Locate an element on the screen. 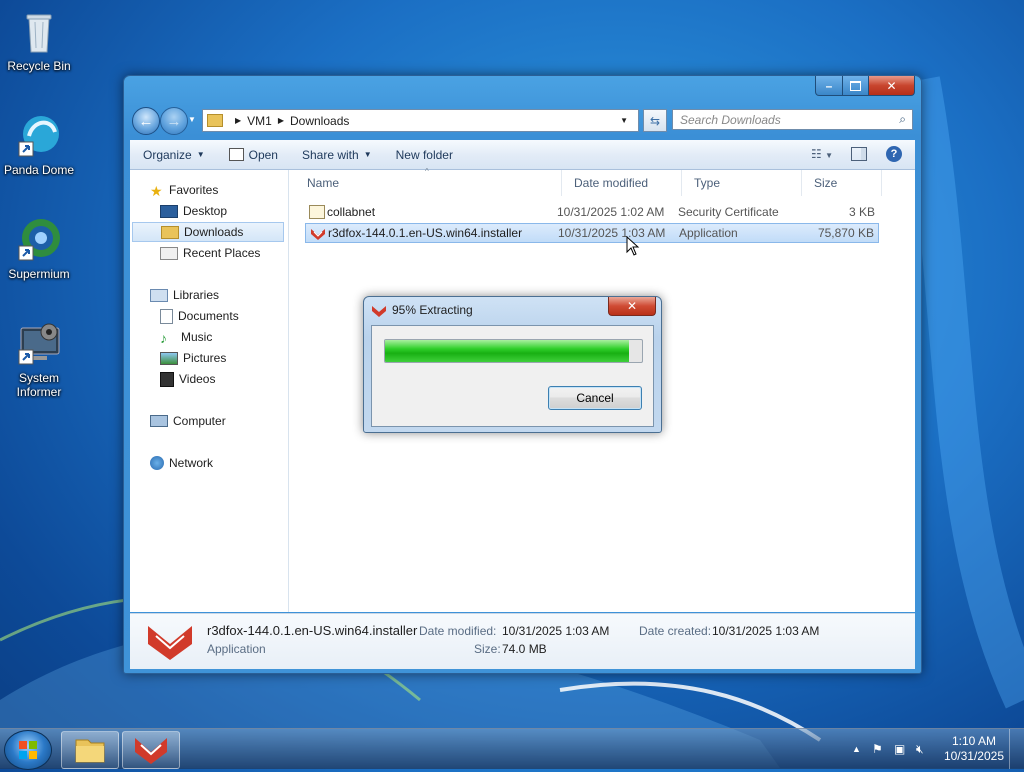 The image size is (1024, 772). forward-button: → is located at coordinates (174, 121).